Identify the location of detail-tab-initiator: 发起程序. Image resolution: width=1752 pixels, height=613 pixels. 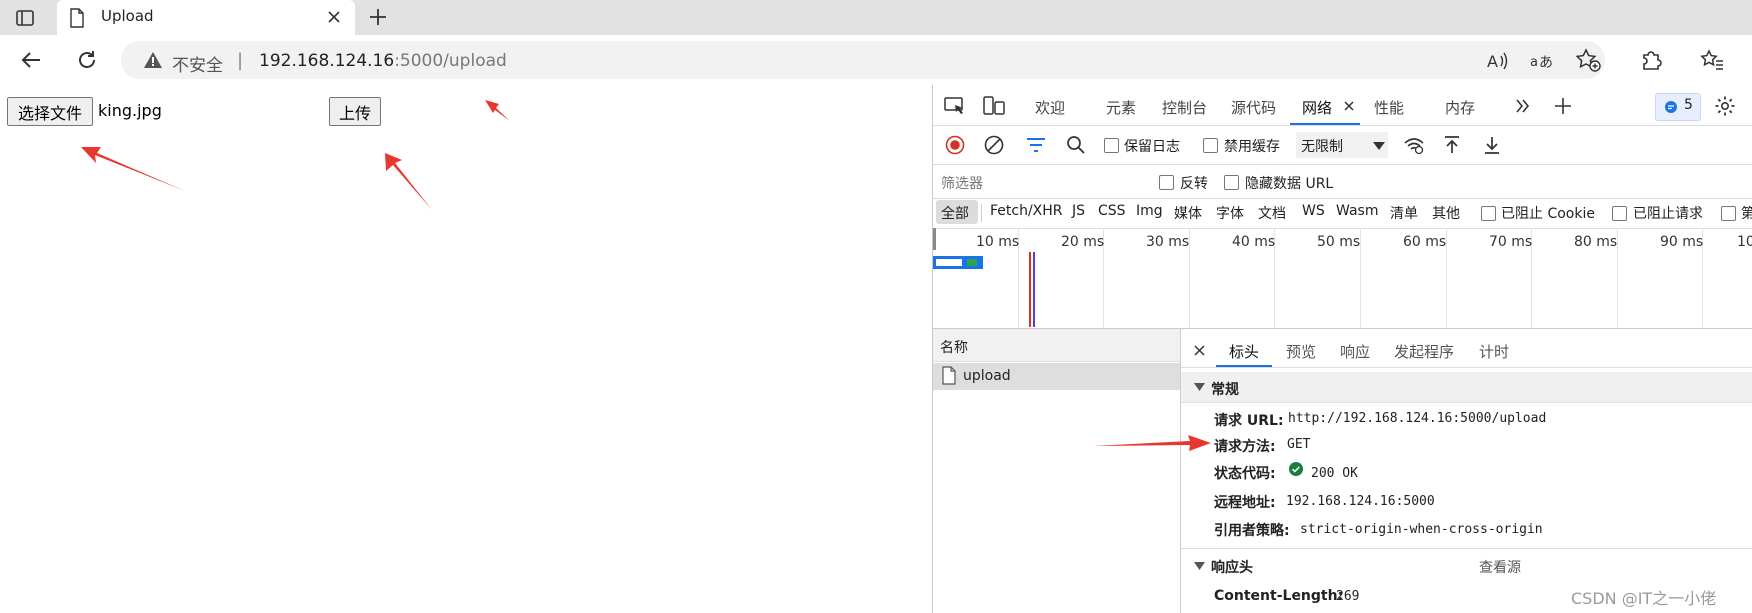
(1424, 351).